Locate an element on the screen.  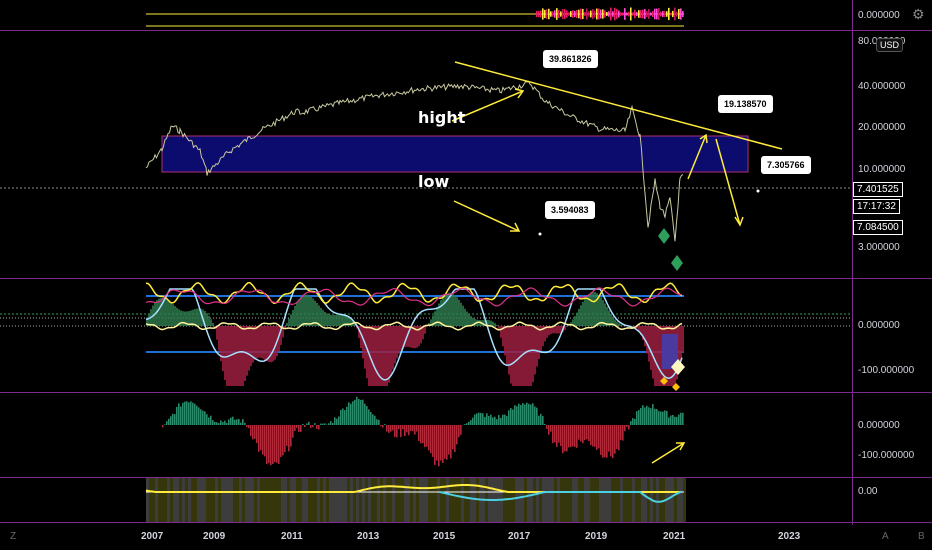
osc3-svg is located at coordinates (415, 500).